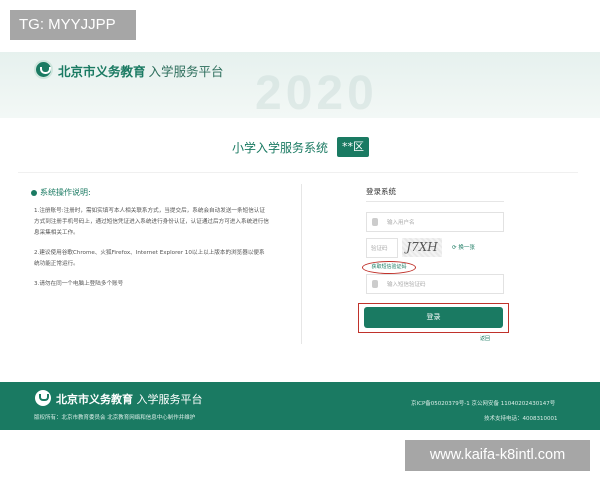 This screenshot has width=600, height=480. Describe the element at coordinates (43, 398) in the screenshot. I see `footer-logo-icon` at that location.